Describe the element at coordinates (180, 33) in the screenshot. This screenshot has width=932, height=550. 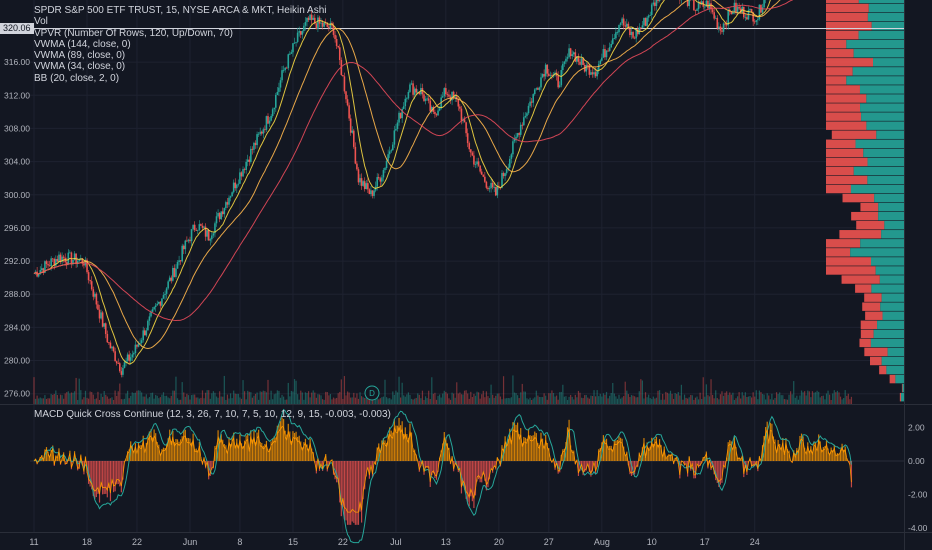
I see `legend-vpvr: VPVR (Number Of Rows, 120, Up/Down, 70)` at that location.